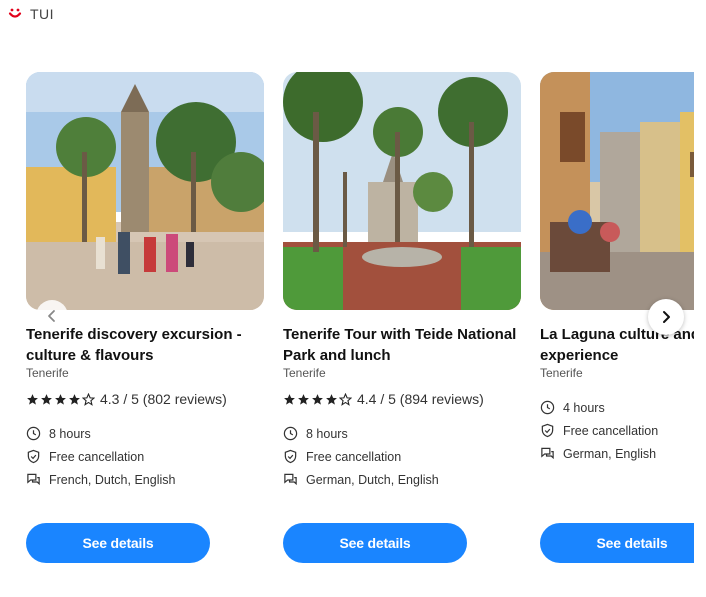 Image resolution: width=706 pixels, height=597 pixels. I want to click on carousel-next-button, so click(666, 317).